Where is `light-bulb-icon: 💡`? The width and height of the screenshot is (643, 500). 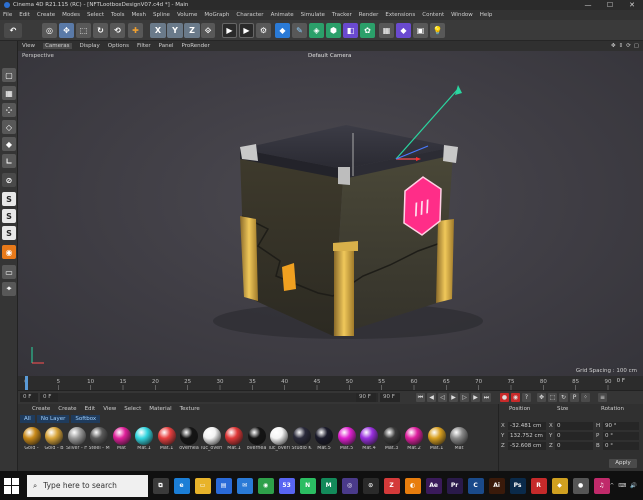 light-bulb-icon: 💡 is located at coordinates (437, 30).